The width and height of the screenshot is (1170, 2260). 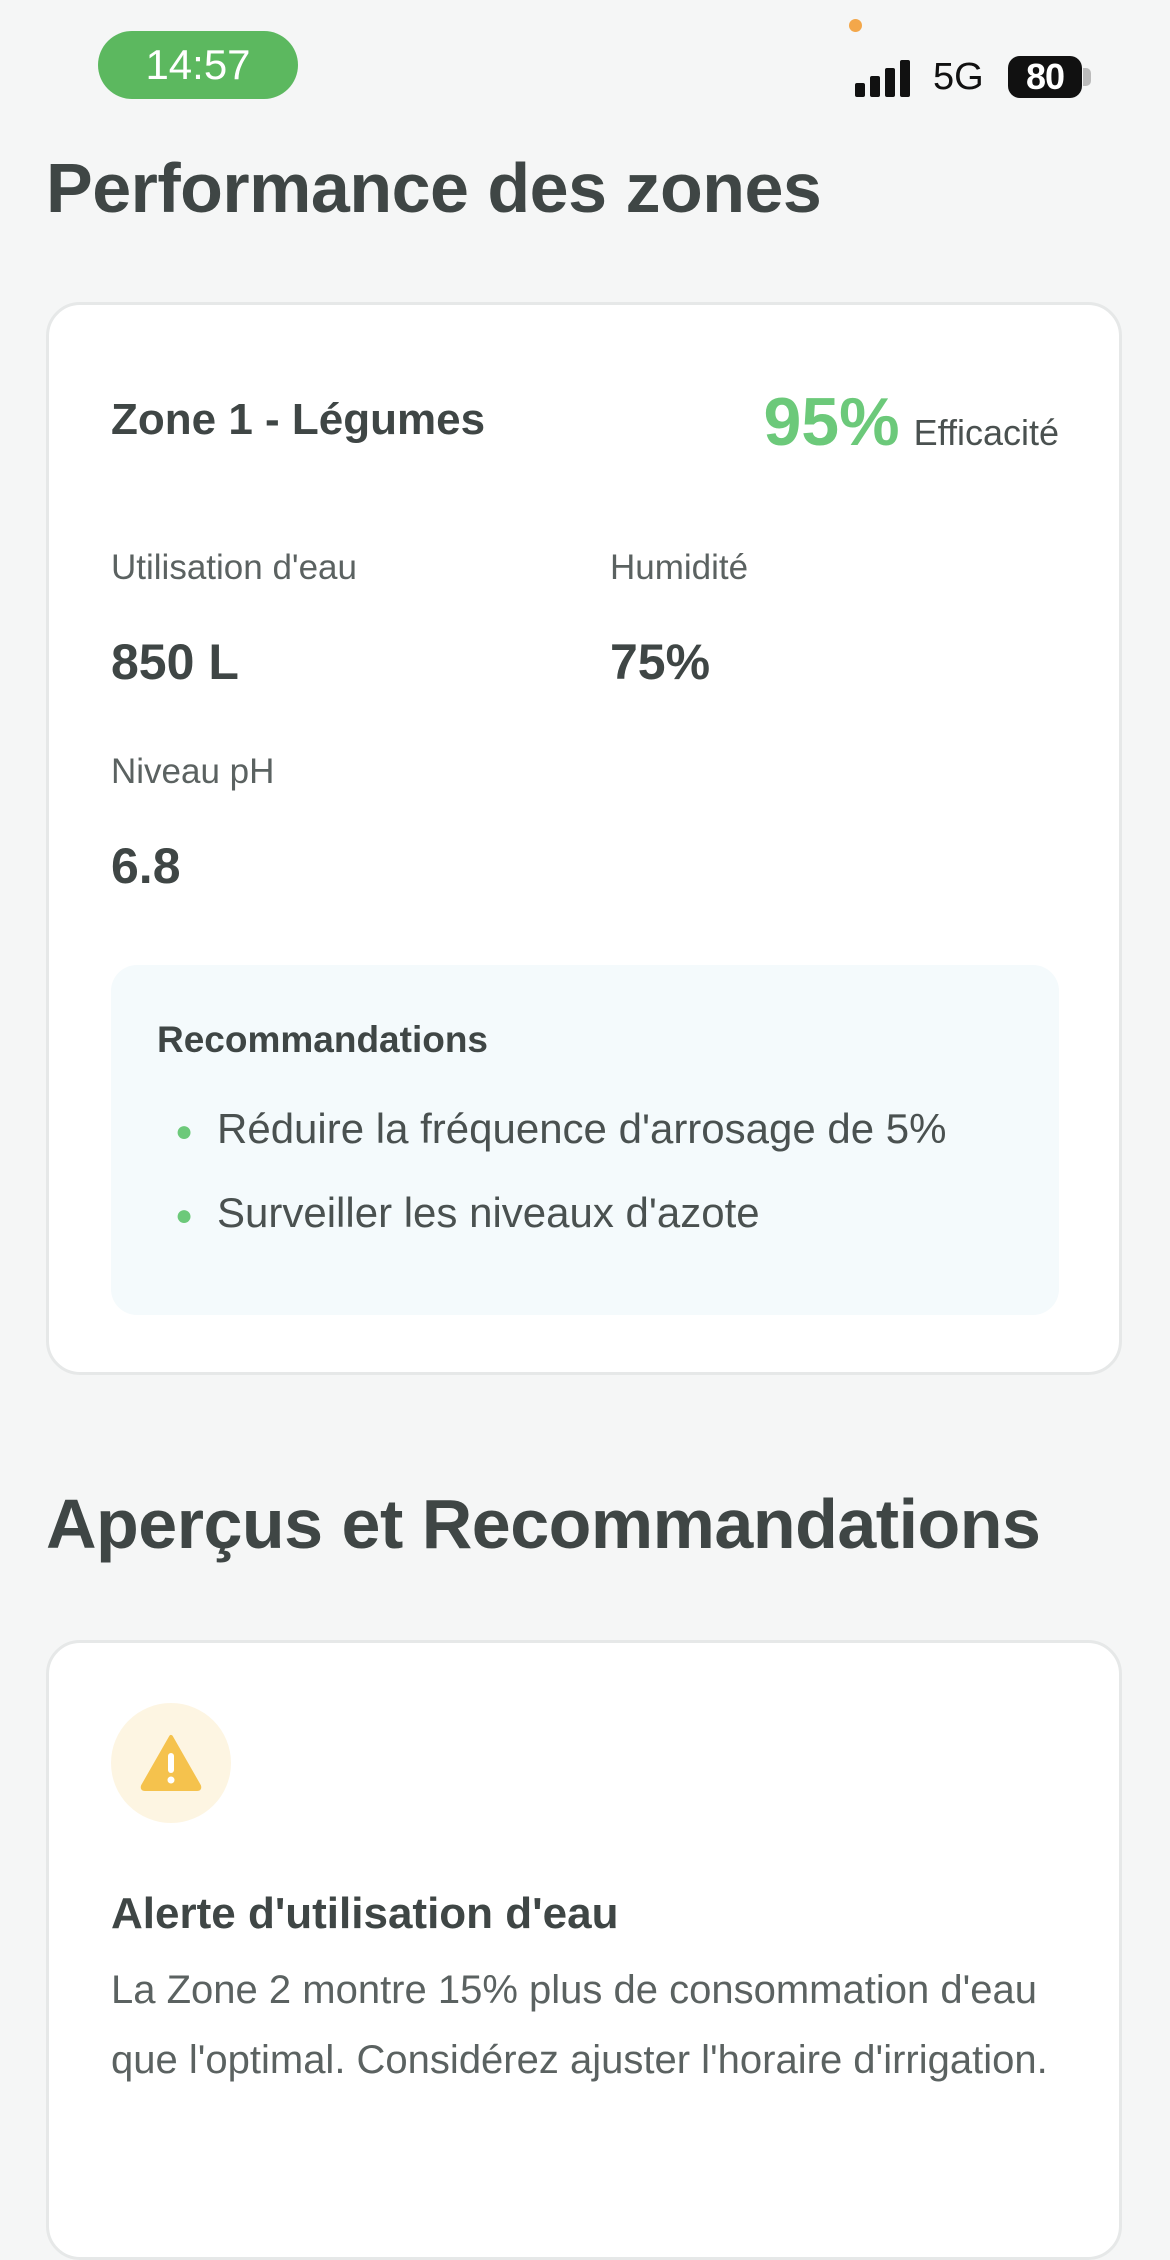 What do you see at coordinates (234, 567) in the screenshot?
I see `metric-label-water-usage: Utilisation d'eau` at bounding box center [234, 567].